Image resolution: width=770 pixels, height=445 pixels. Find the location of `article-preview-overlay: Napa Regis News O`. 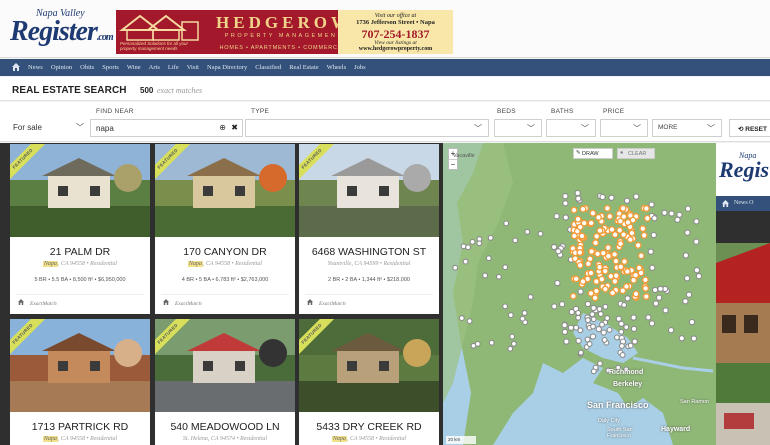

article-preview-overlay: Napa Regis News O is located at coordinates (743, 294).